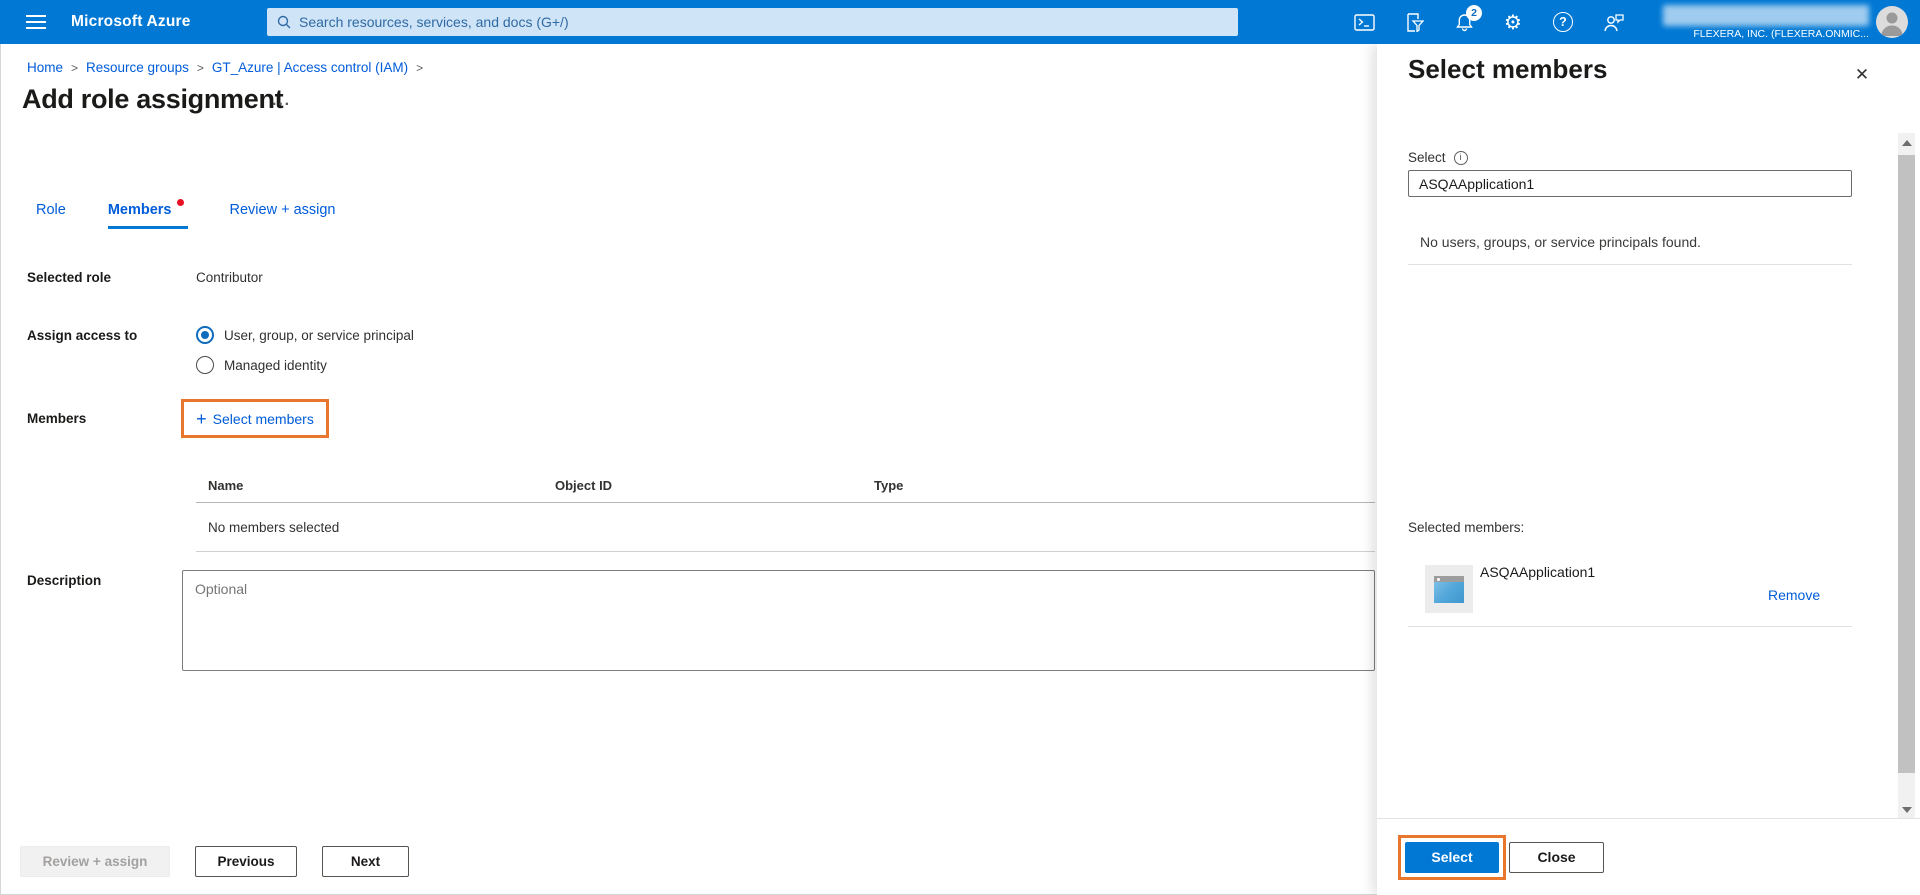 The image size is (1920, 895). I want to click on close-button: Close, so click(1556, 857).